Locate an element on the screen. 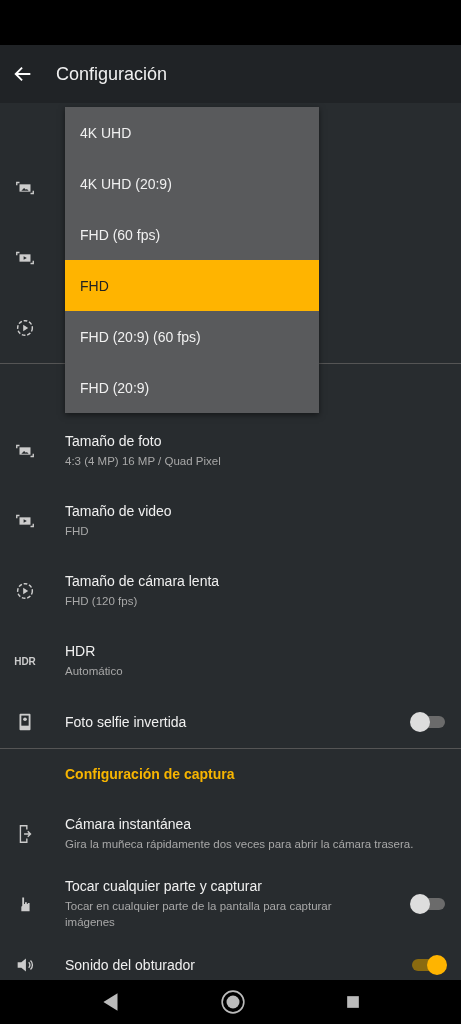 The width and height of the screenshot is (461, 1024). setting-value: Automático is located at coordinates (94, 671).